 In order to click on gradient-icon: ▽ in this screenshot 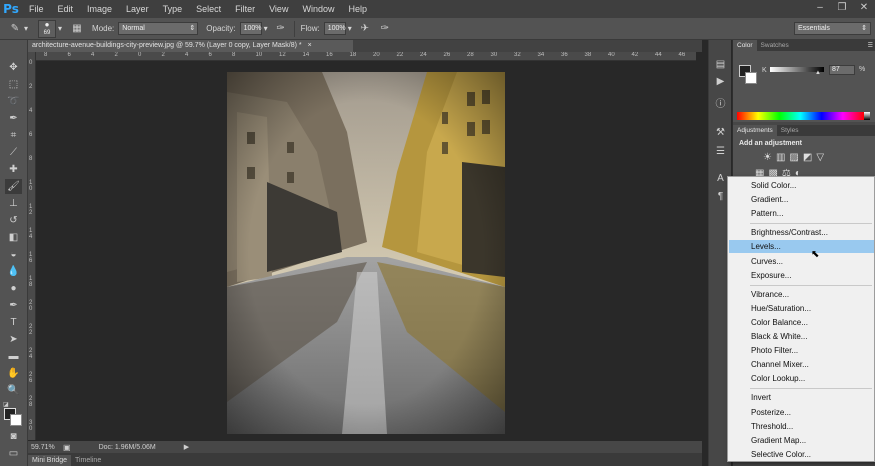, I will do `click(820, 157)`.